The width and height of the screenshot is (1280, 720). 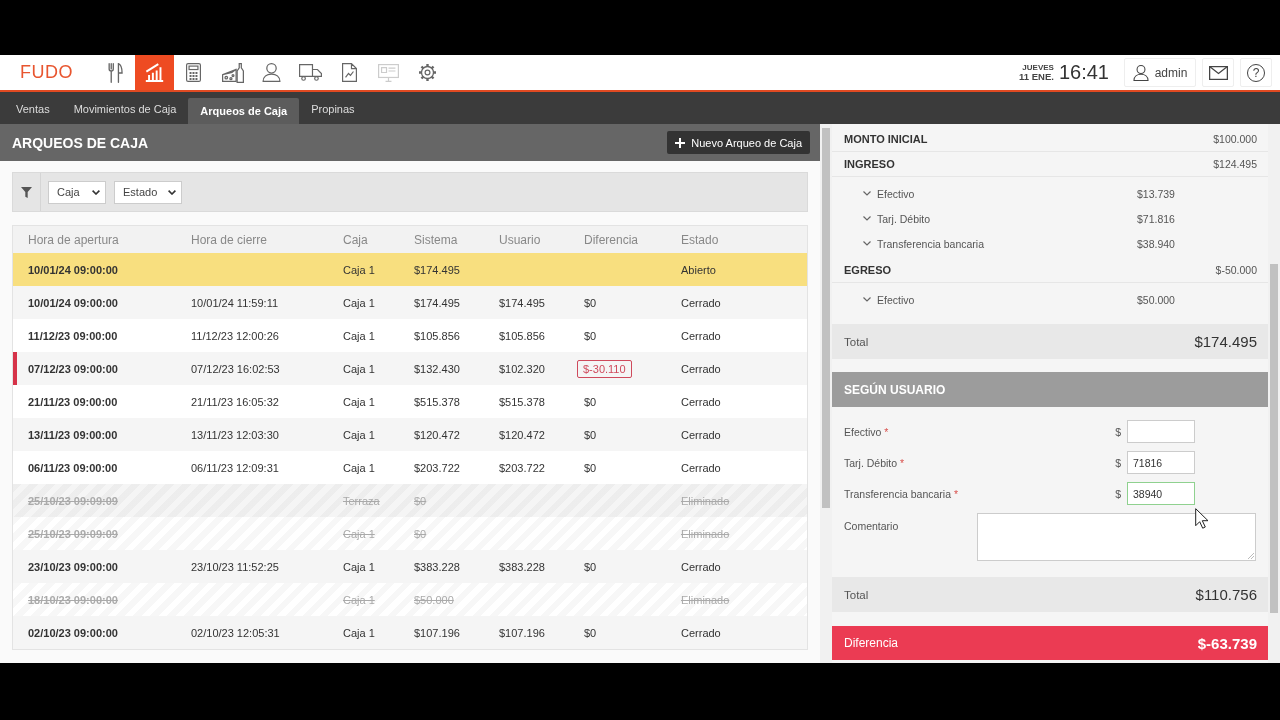 What do you see at coordinates (232, 72) in the screenshot?
I see `cheese-and-bottle-icon` at bounding box center [232, 72].